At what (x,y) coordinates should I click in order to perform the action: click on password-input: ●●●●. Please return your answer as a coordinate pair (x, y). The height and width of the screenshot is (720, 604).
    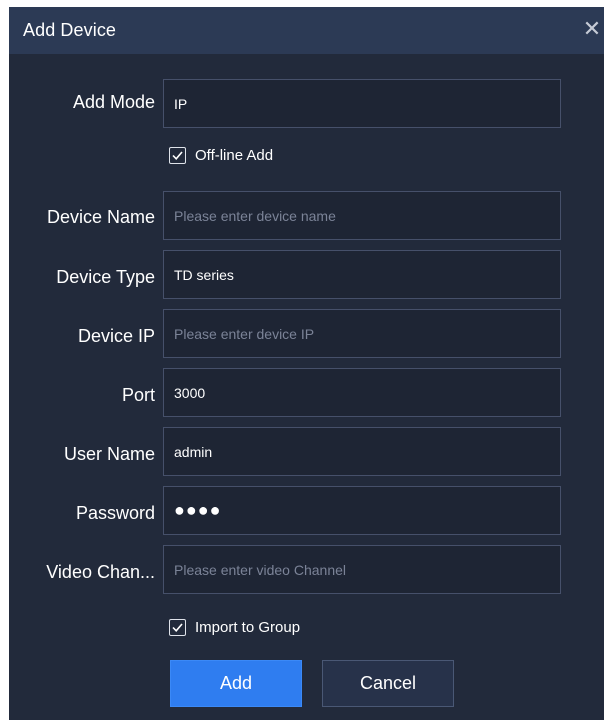
    Looking at the image, I should click on (362, 510).